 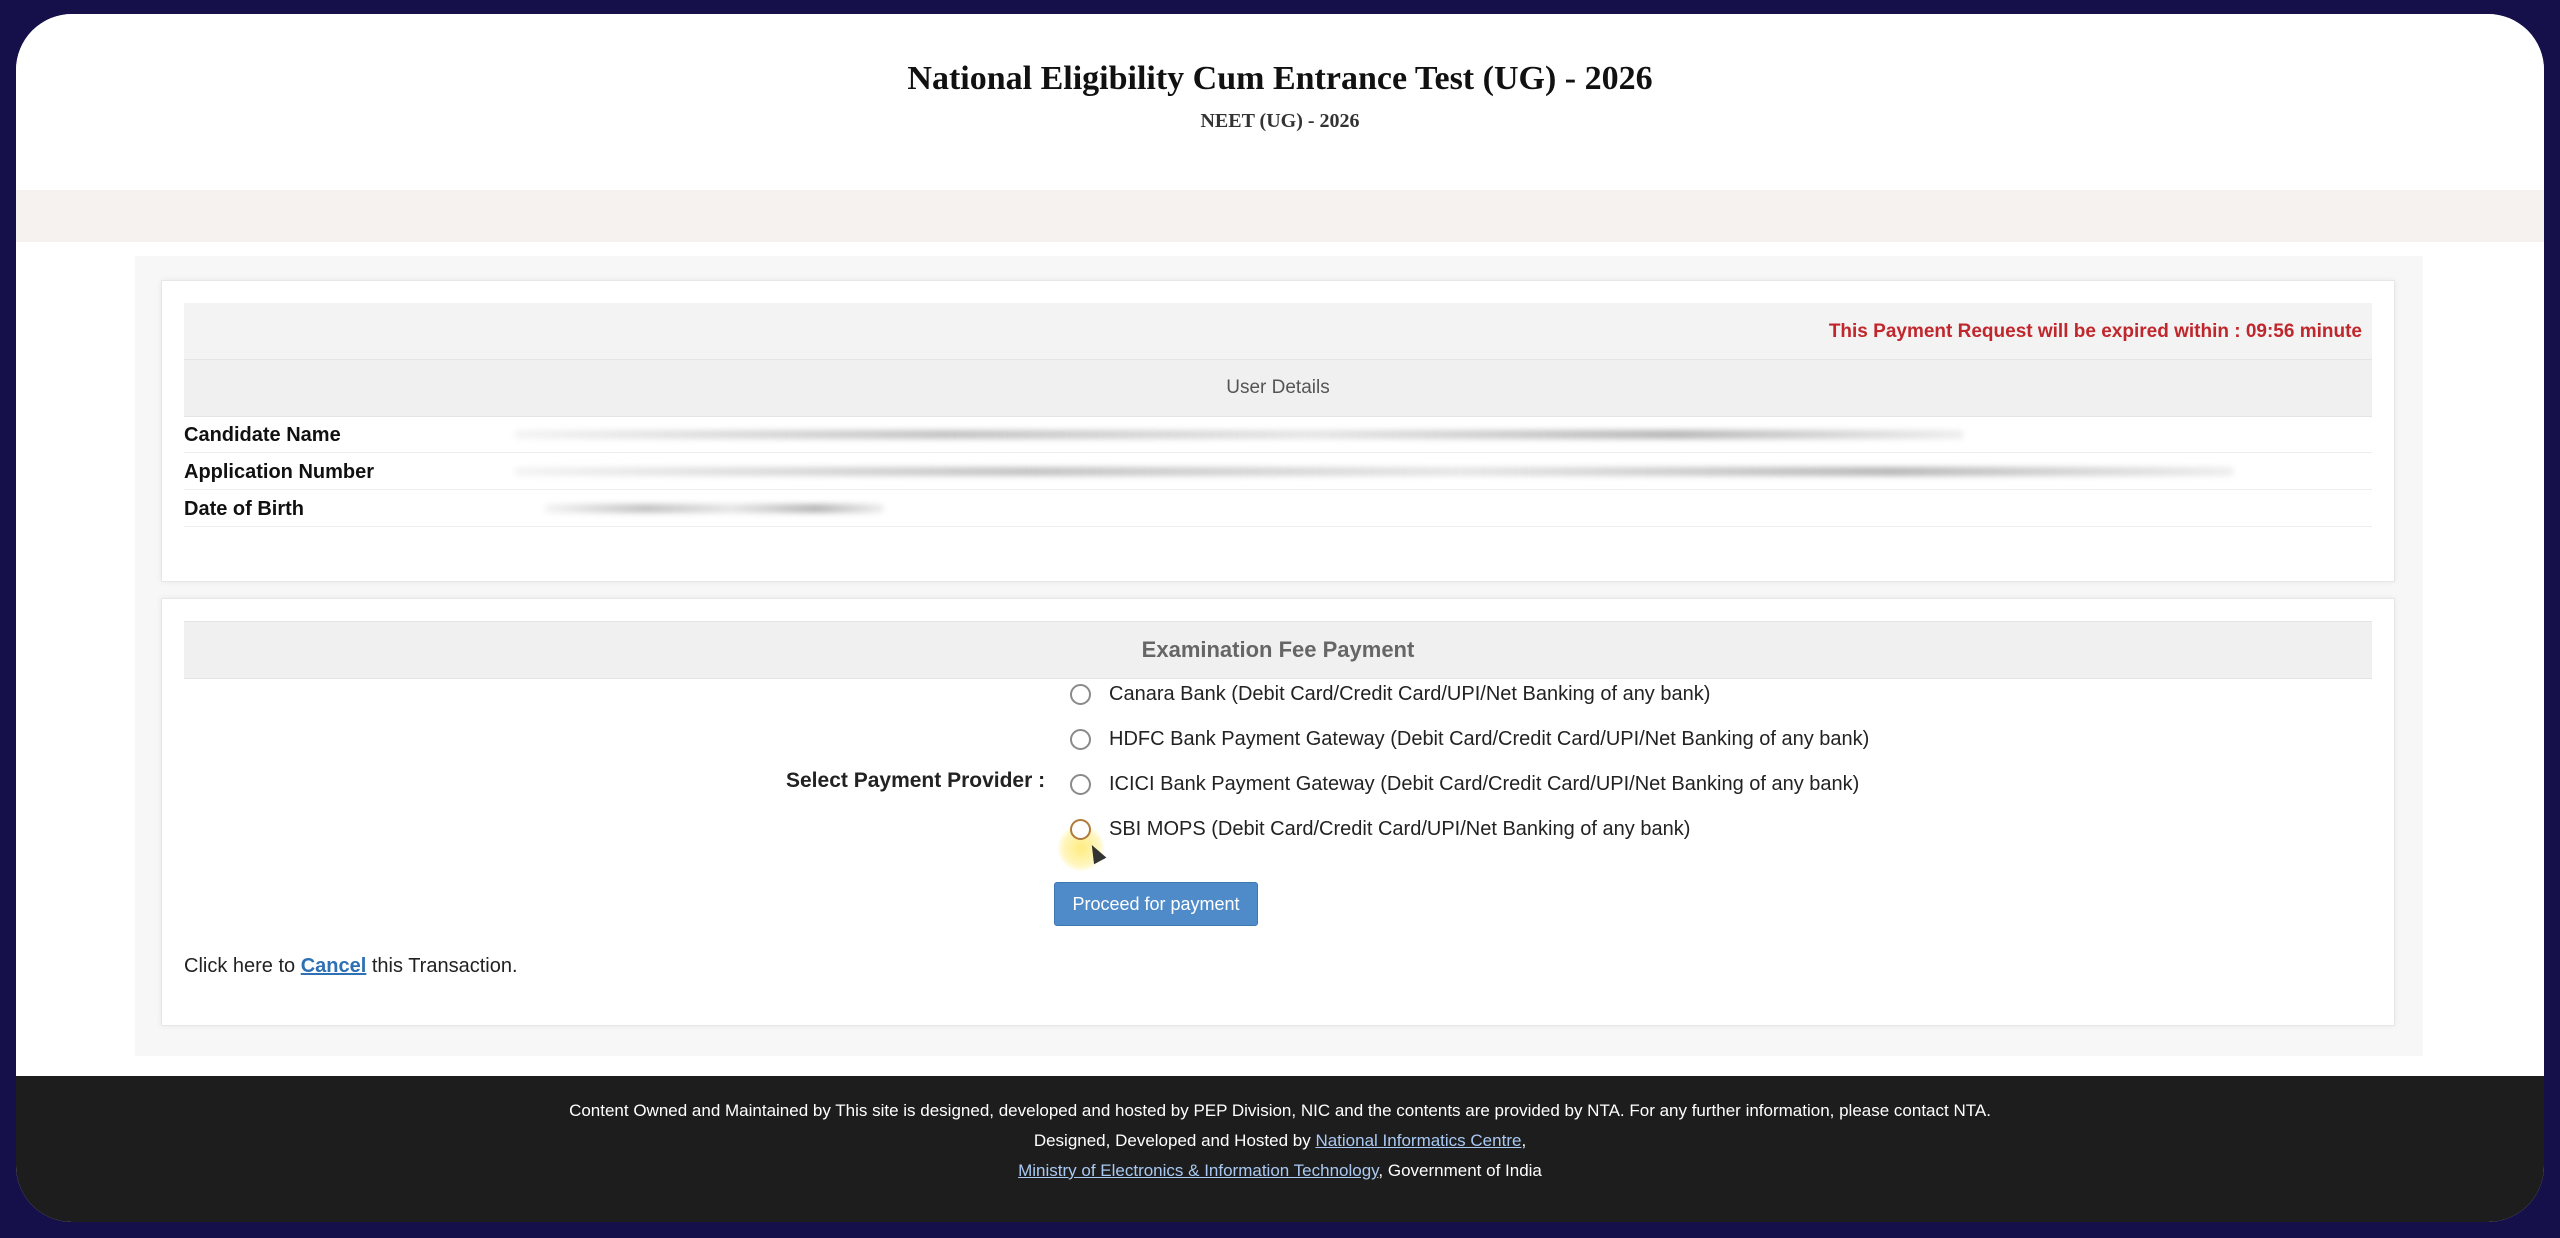 What do you see at coordinates (1524, 1140) in the screenshot?
I see `footer-designed-suffix: ,` at bounding box center [1524, 1140].